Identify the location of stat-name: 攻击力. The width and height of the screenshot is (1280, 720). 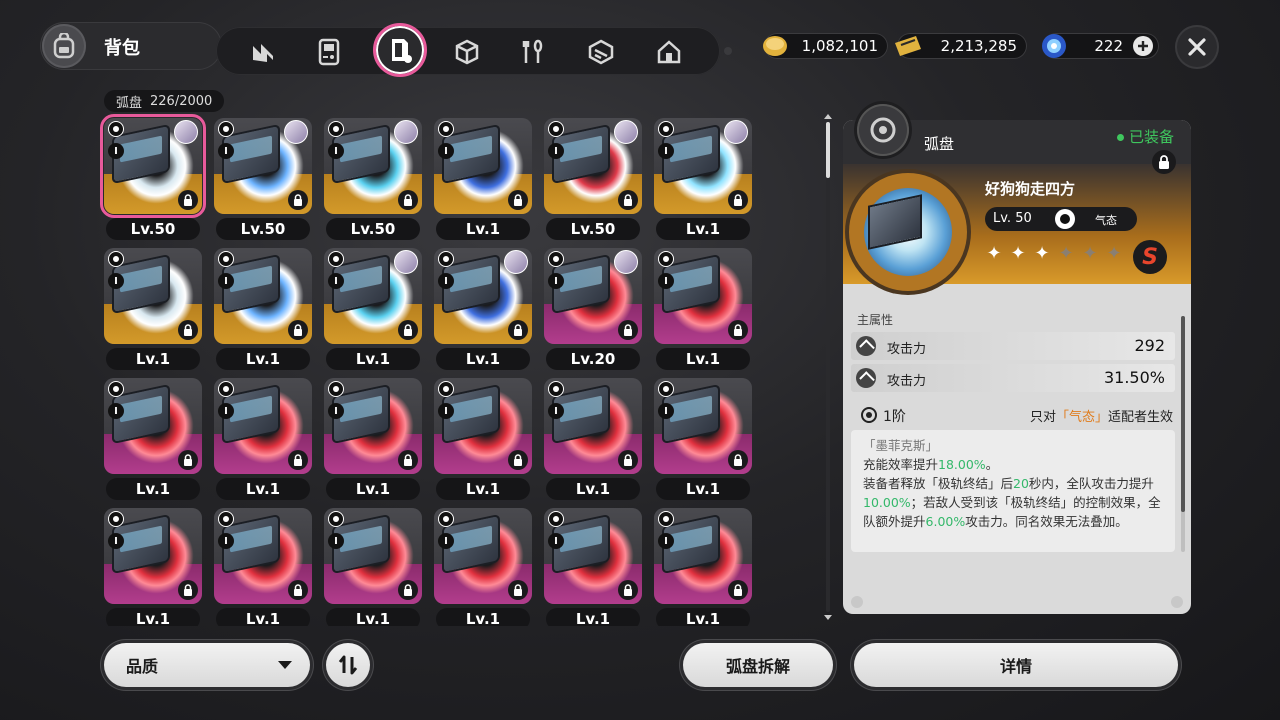
(907, 381).